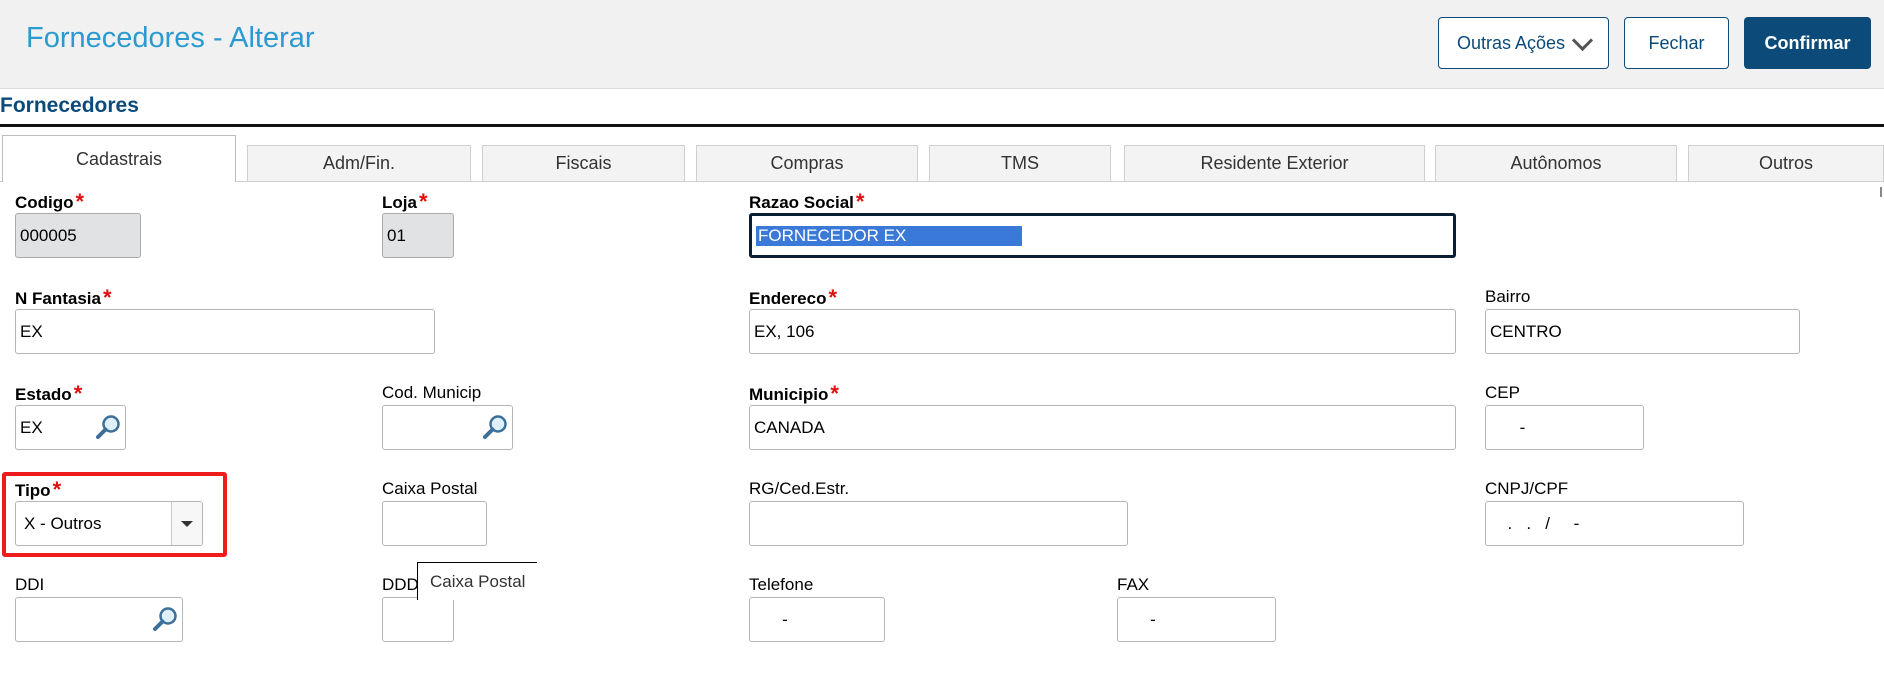 This screenshot has width=1884, height=677. Describe the element at coordinates (1102, 427) in the screenshot. I see `municipio-field: CANADA` at that location.